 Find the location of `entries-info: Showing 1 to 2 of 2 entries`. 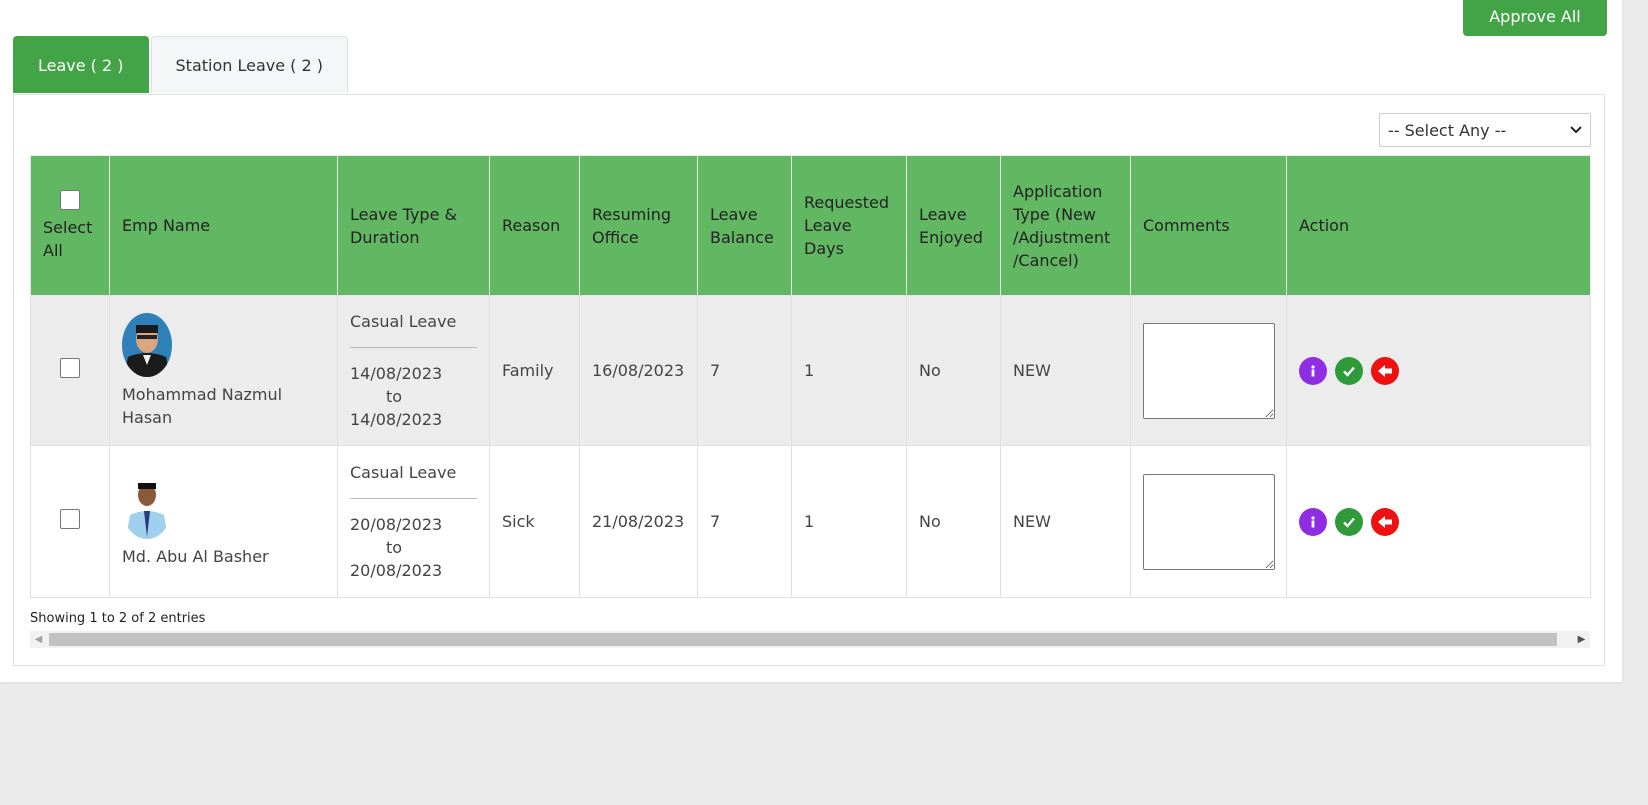

entries-info: Showing 1 to 2 of 2 entries is located at coordinates (118, 618).